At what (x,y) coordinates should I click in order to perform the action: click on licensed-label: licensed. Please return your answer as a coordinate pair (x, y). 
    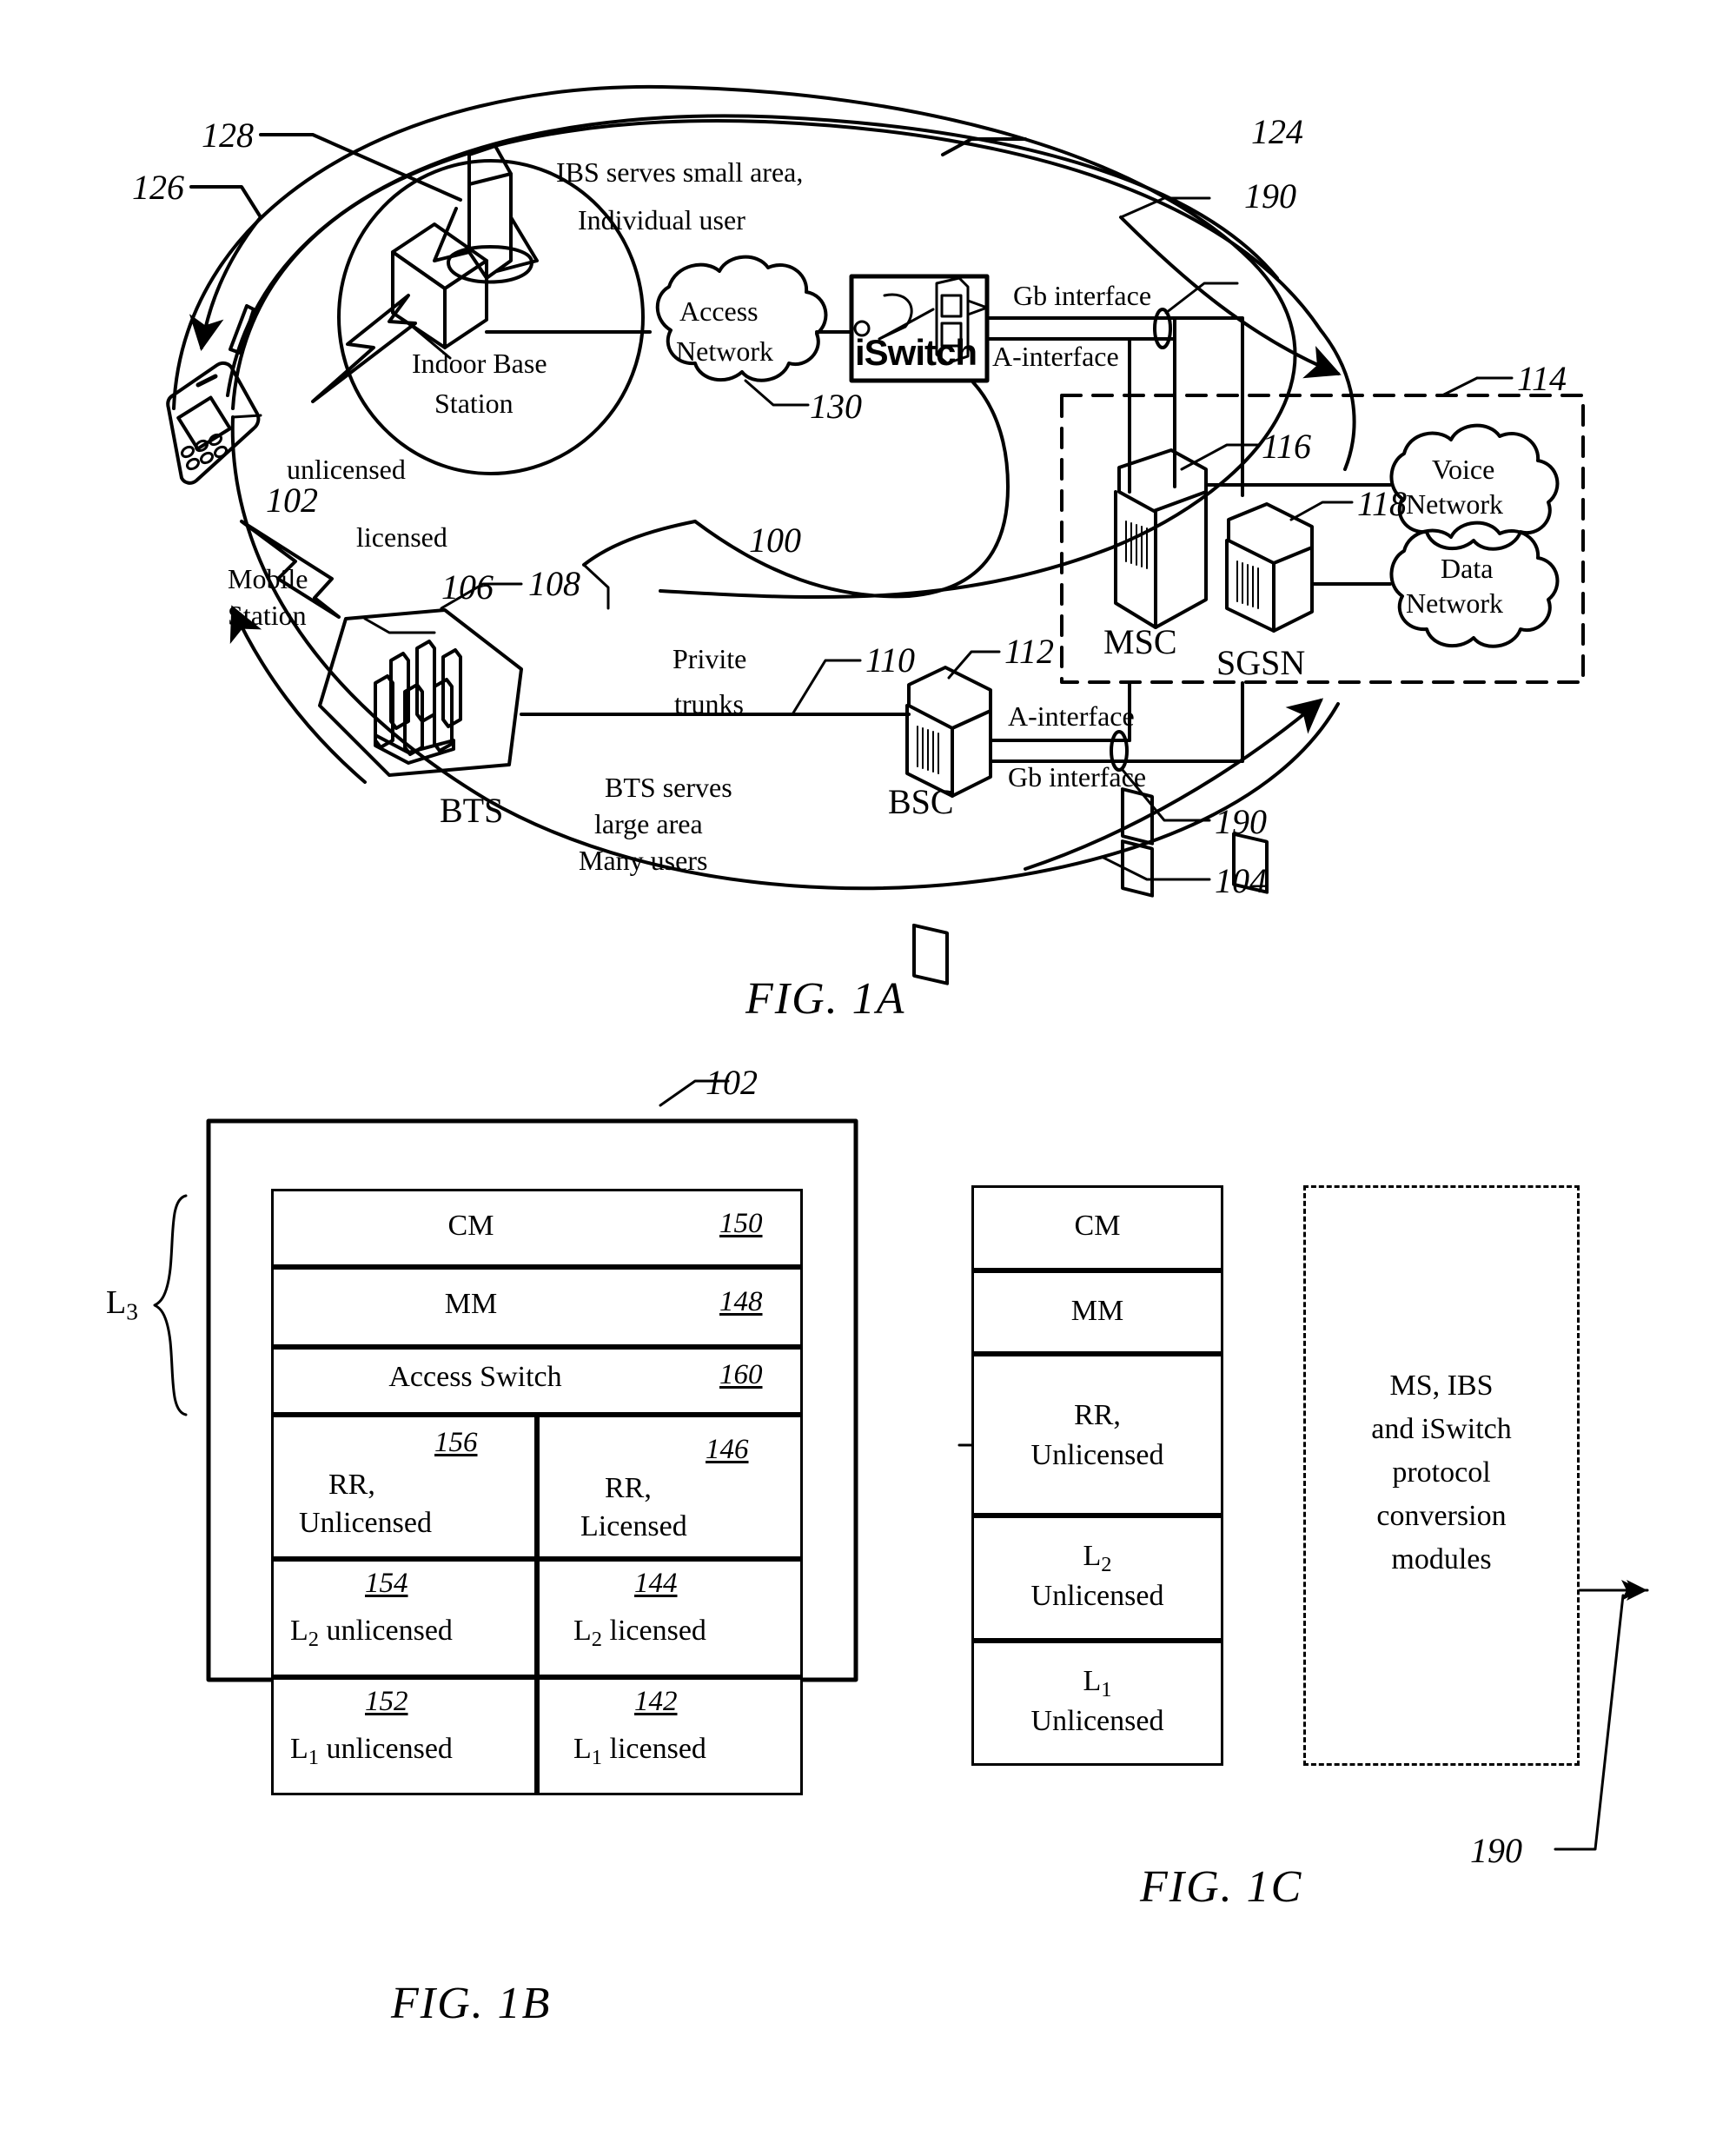
    Looking at the image, I should click on (401, 537).